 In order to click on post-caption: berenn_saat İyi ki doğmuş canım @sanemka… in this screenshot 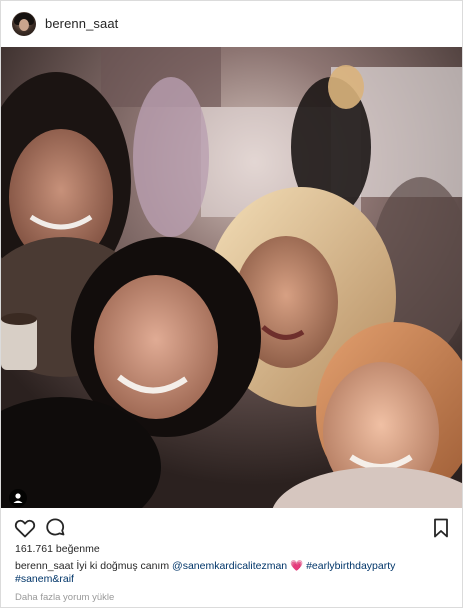, I will do `click(235, 573)`.